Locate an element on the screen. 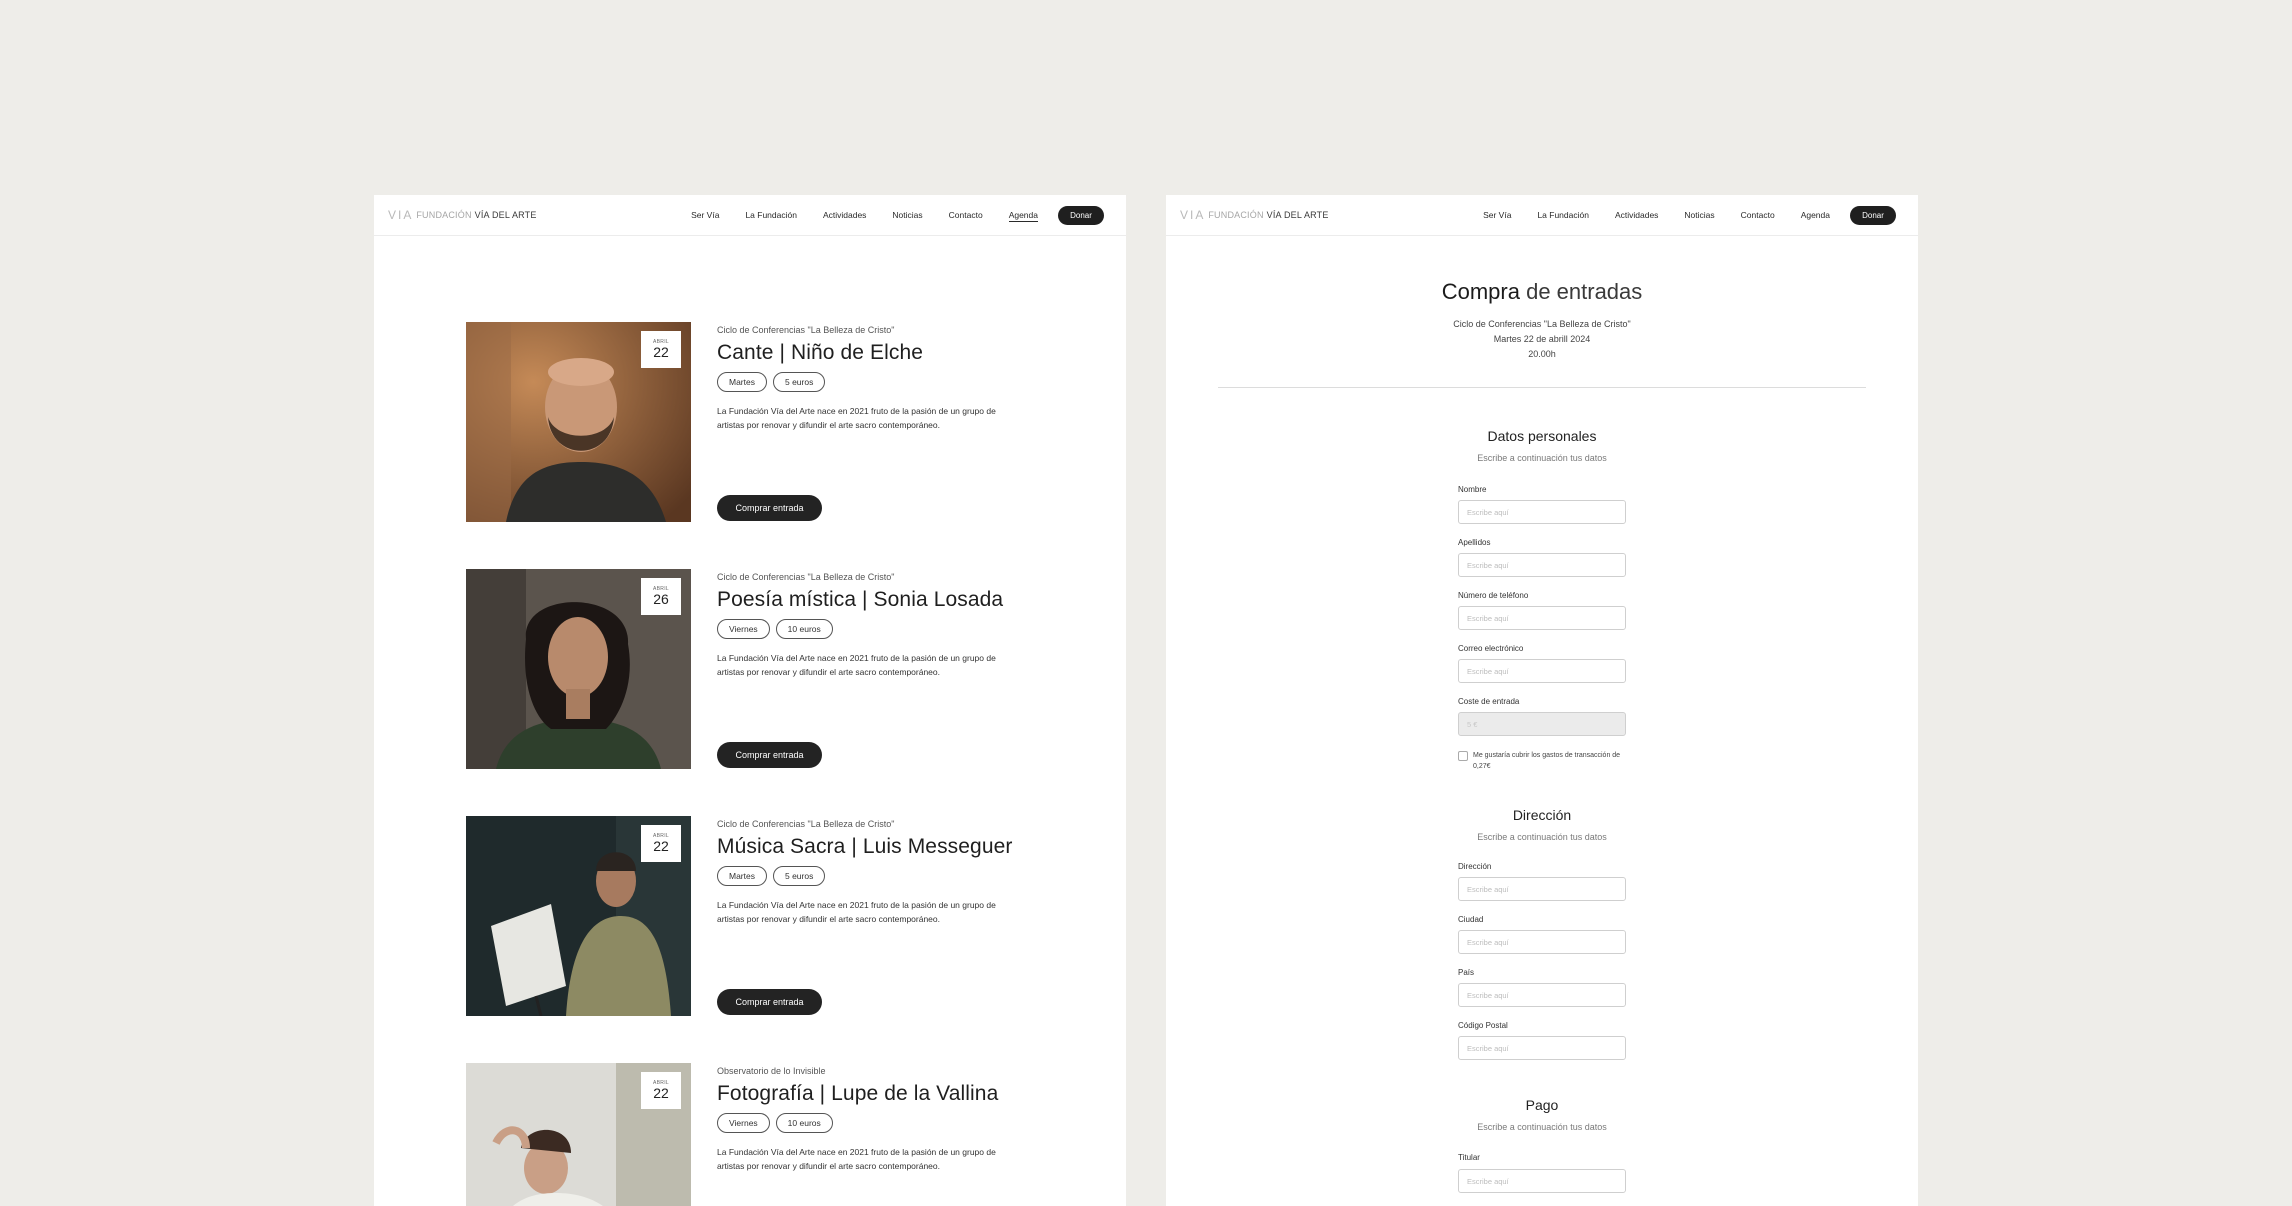 This screenshot has width=2292, height=1206. label-coste: Coste de entrada is located at coordinates (1489, 701).